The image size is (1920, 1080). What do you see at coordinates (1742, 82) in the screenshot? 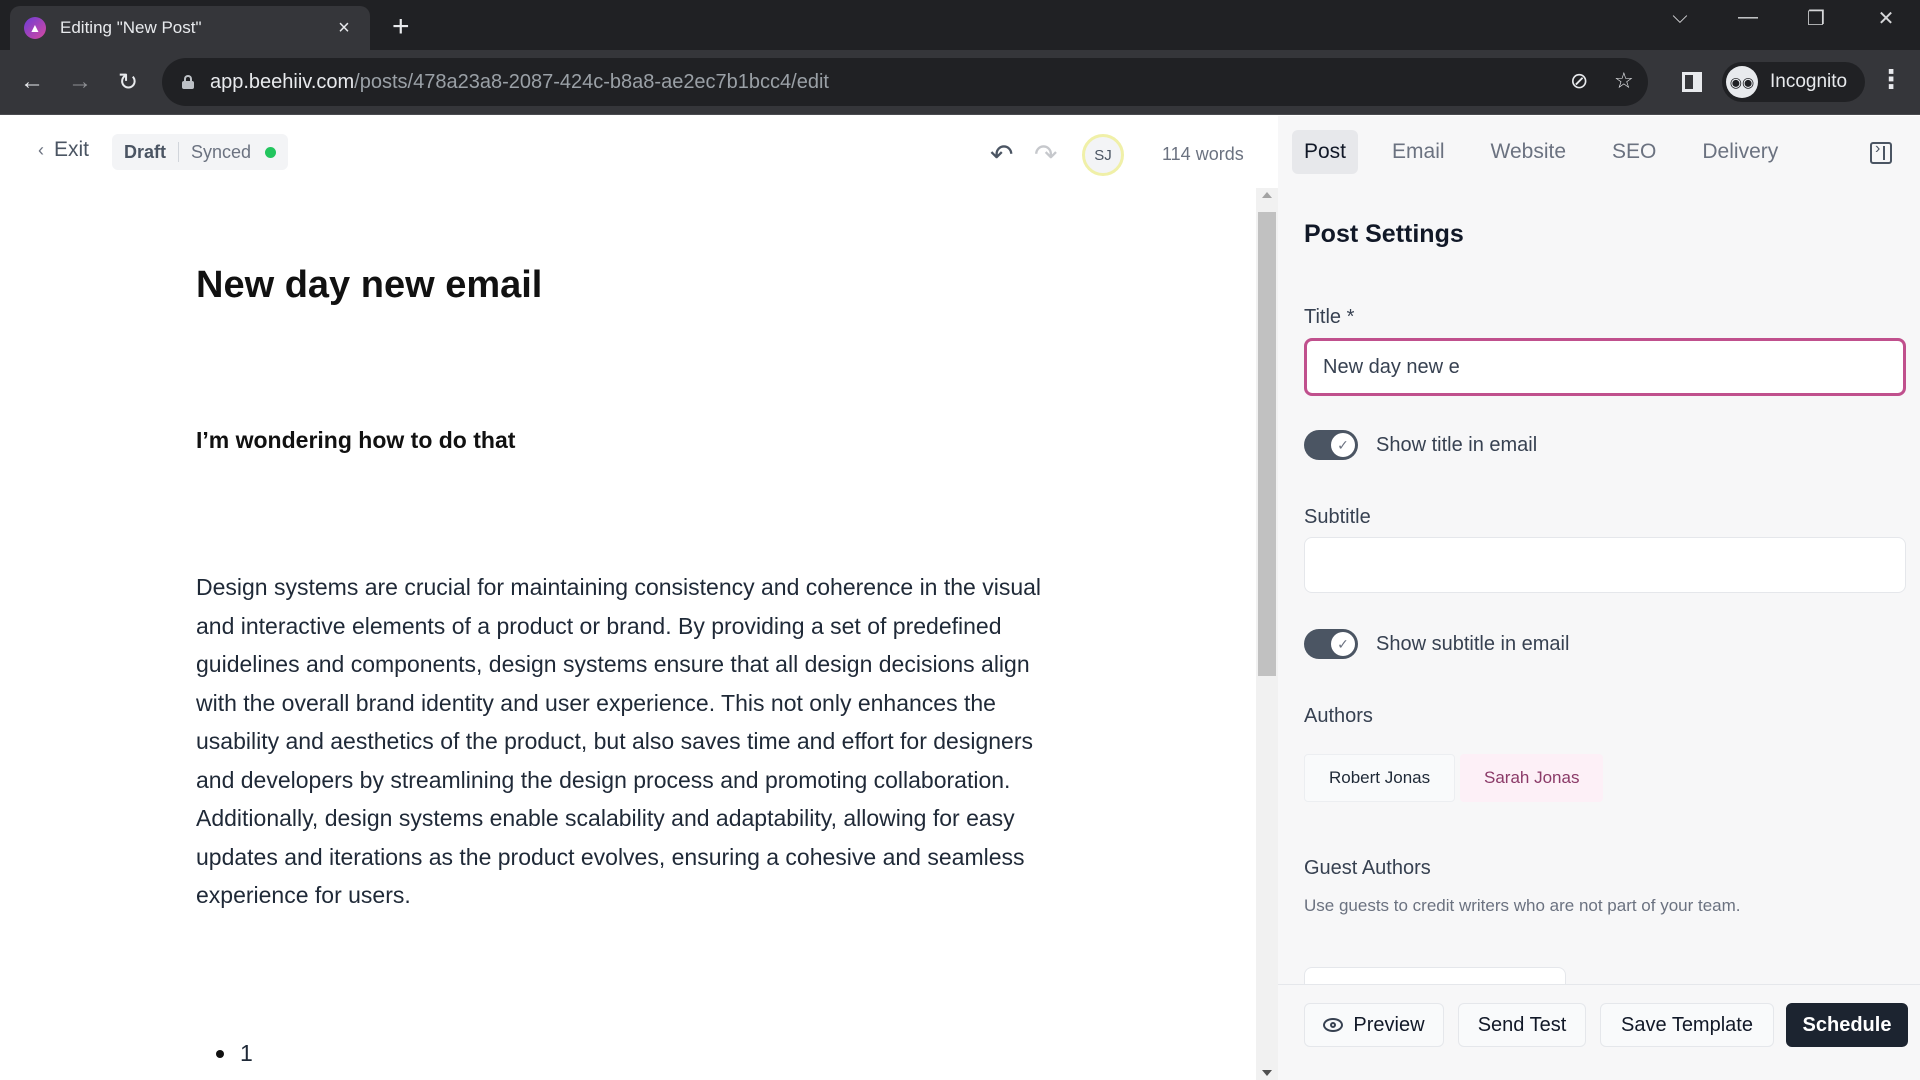
I see `incognito-icon: ◉◉` at bounding box center [1742, 82].